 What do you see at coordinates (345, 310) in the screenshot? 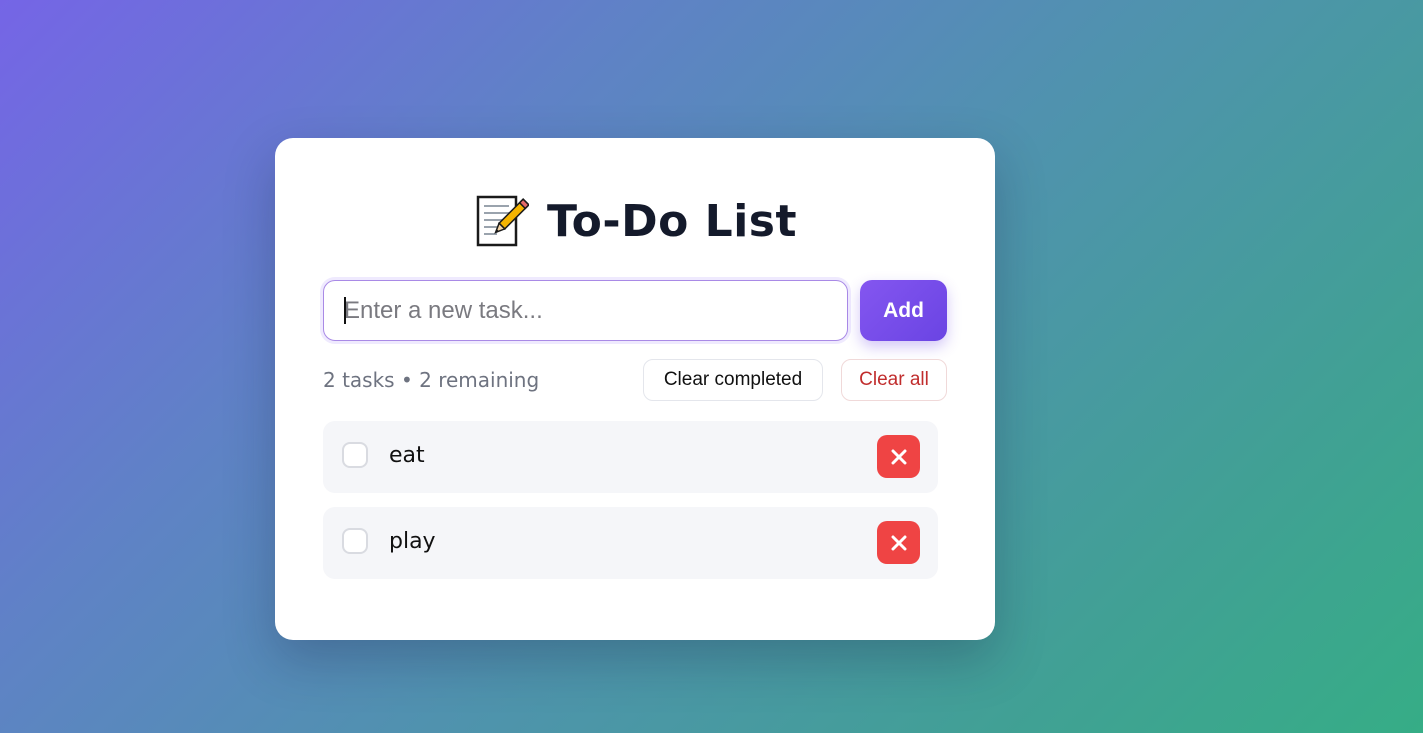
I see `text-caret` at bounding box center [345, 310].